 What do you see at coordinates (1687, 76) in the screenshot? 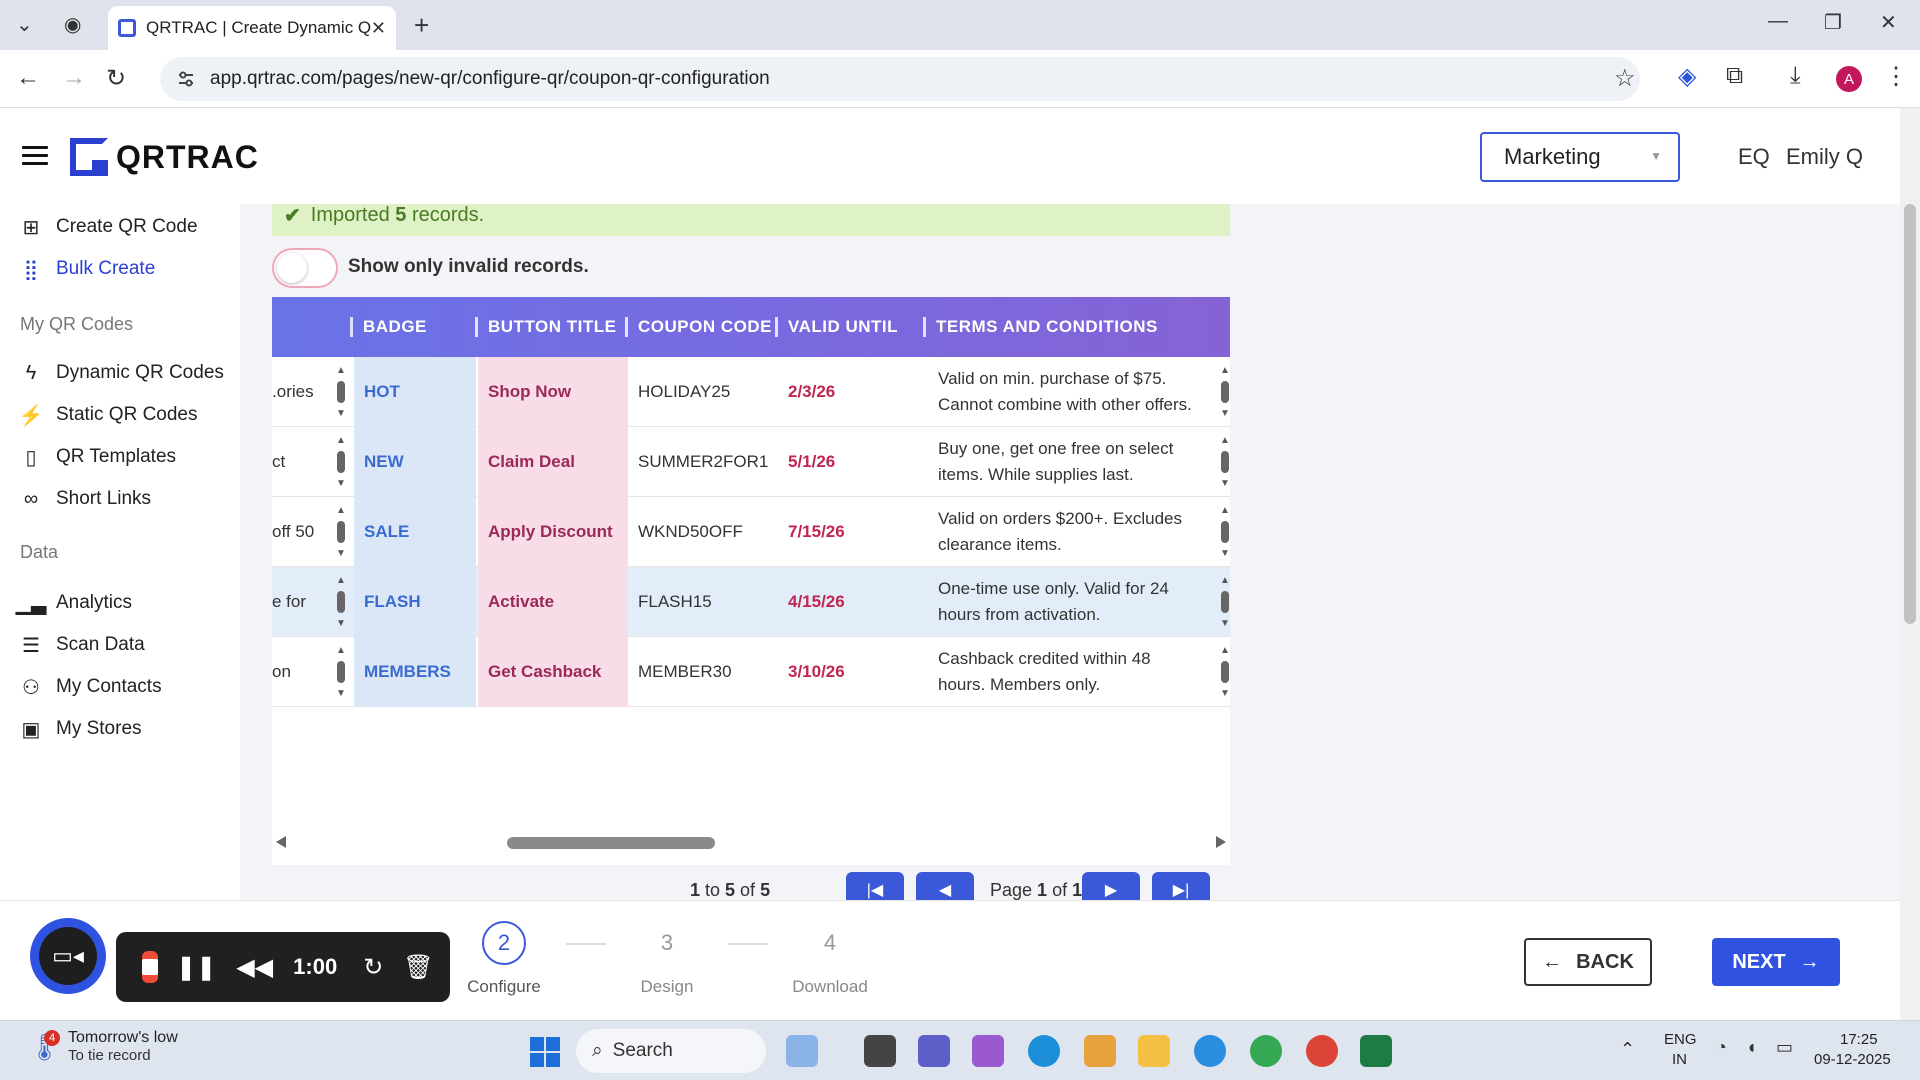
I see `extension-icon: ◈` at bounding box center [1687, 76].